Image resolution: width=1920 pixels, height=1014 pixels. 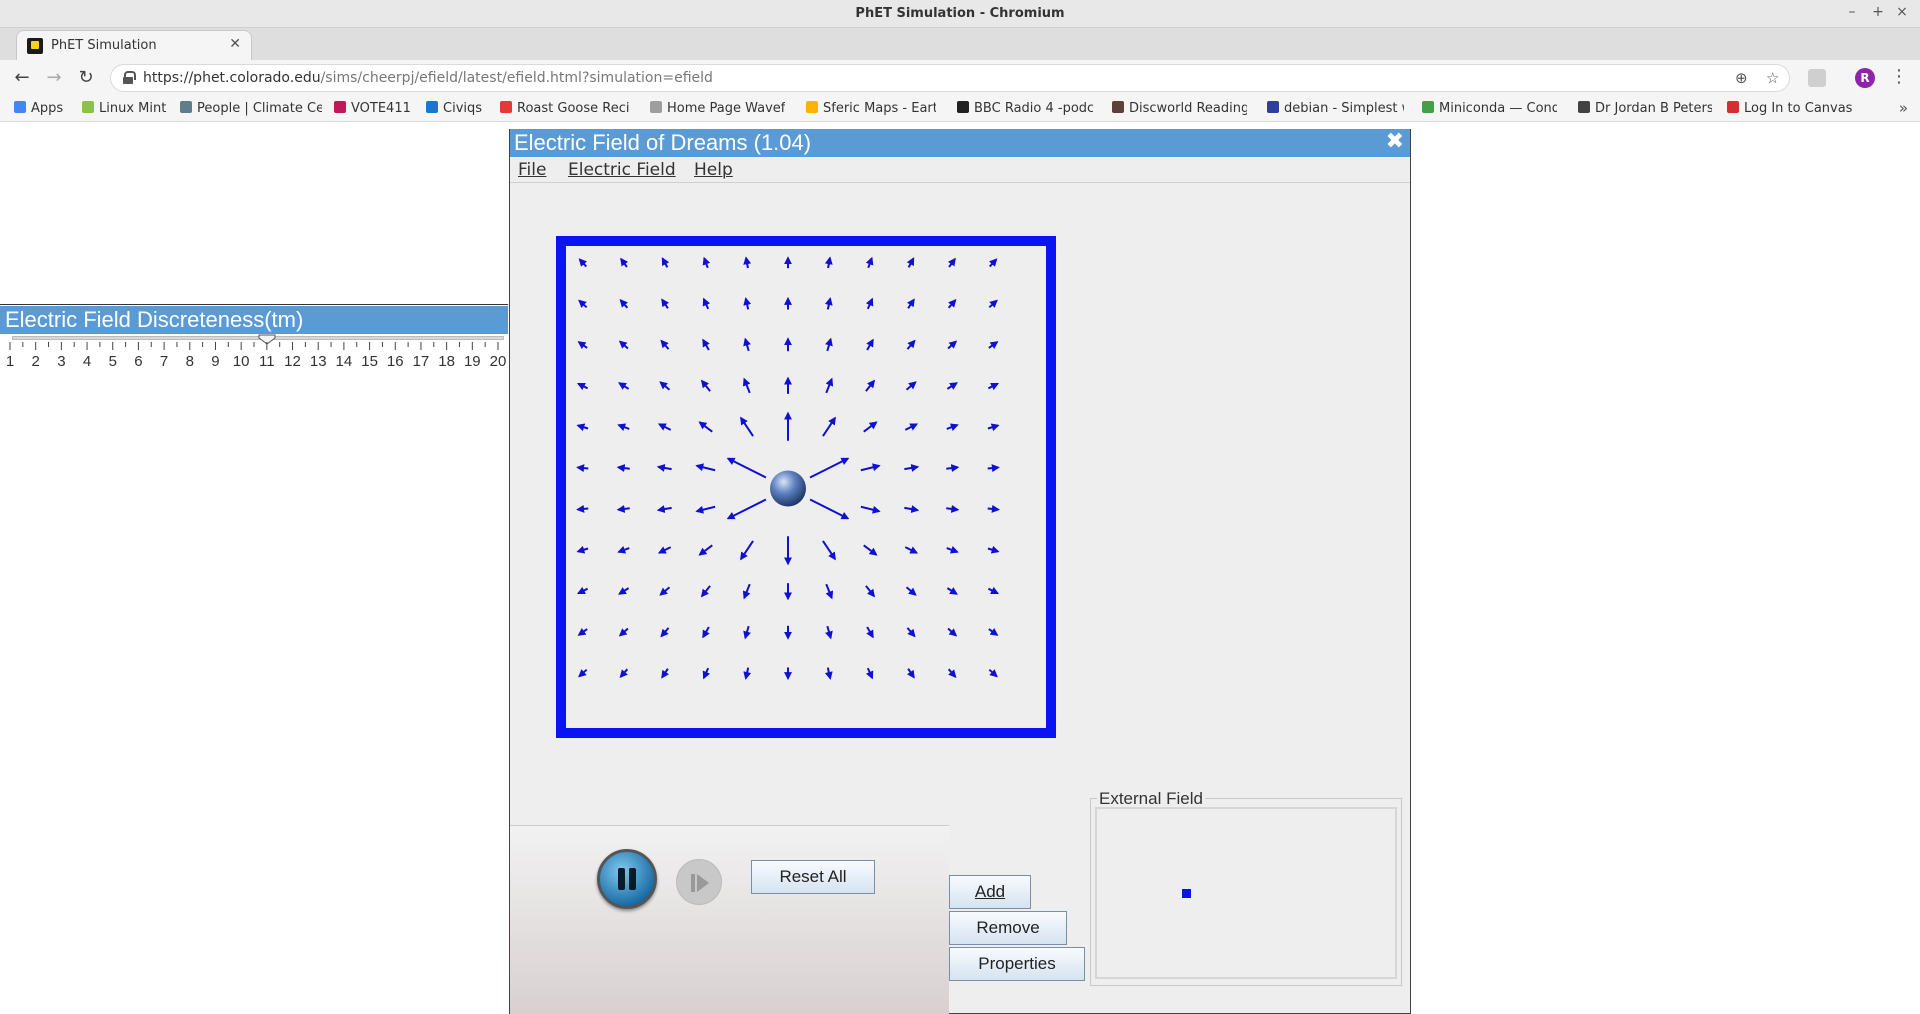 I want to click on external-field-handle, so click(x=1186, y=893).